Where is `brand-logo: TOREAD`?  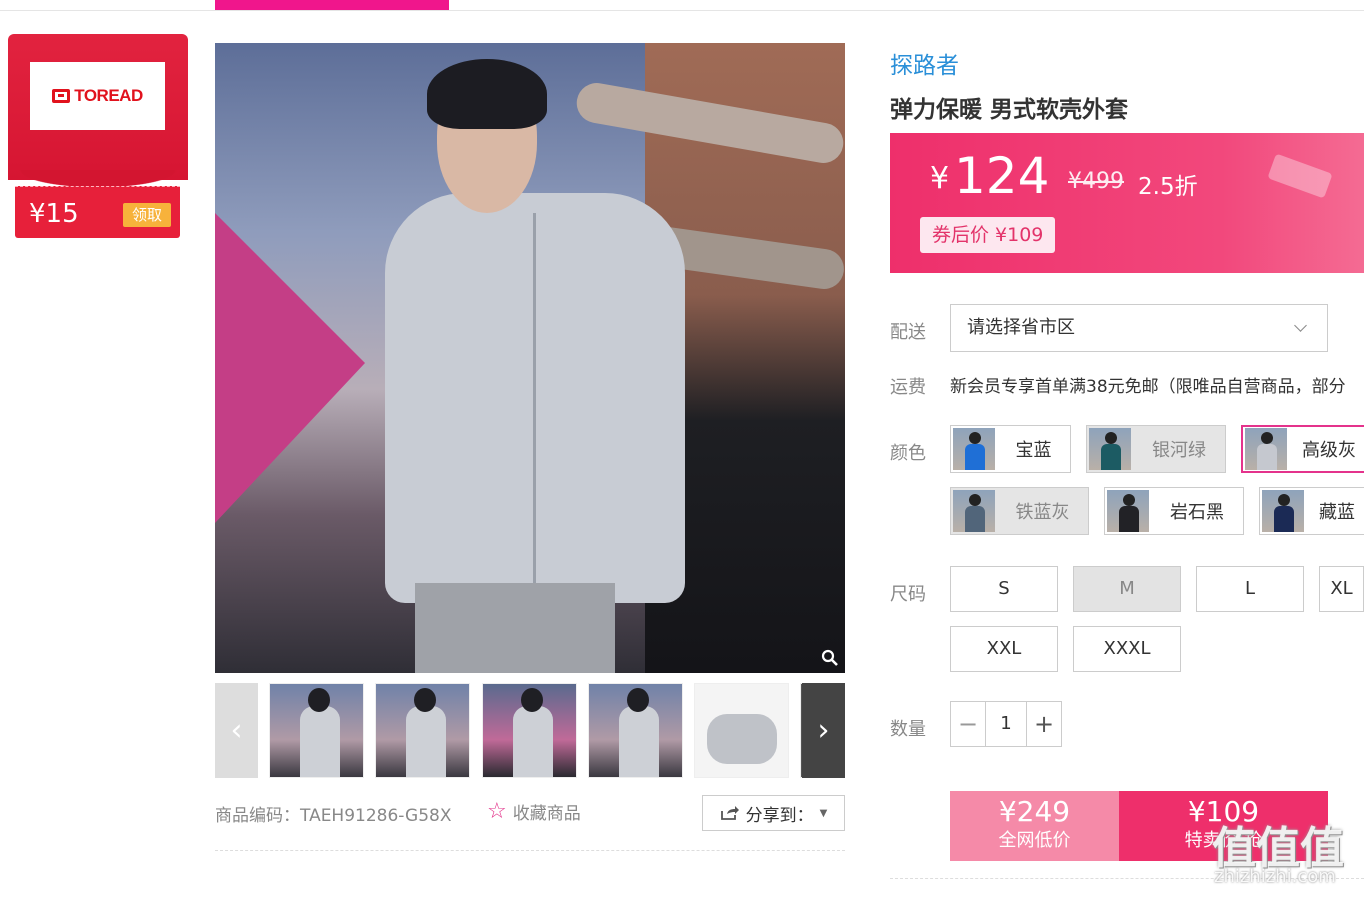 brand-logo: TOREAD is located at coordinates (97, 96).